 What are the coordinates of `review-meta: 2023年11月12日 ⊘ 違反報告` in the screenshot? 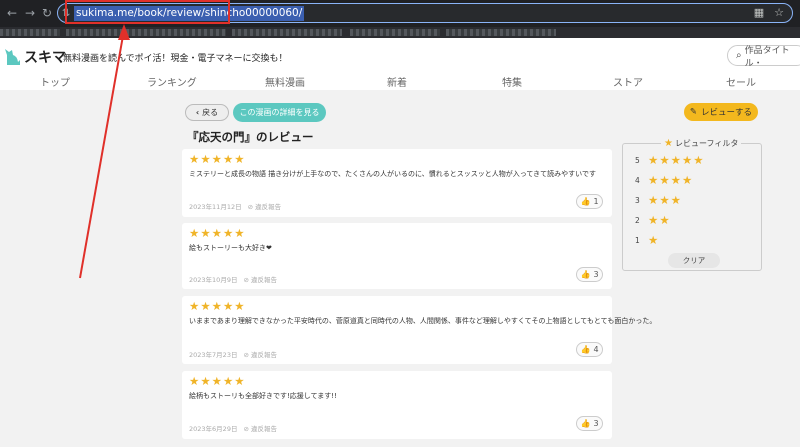 It's located at (235, 206).